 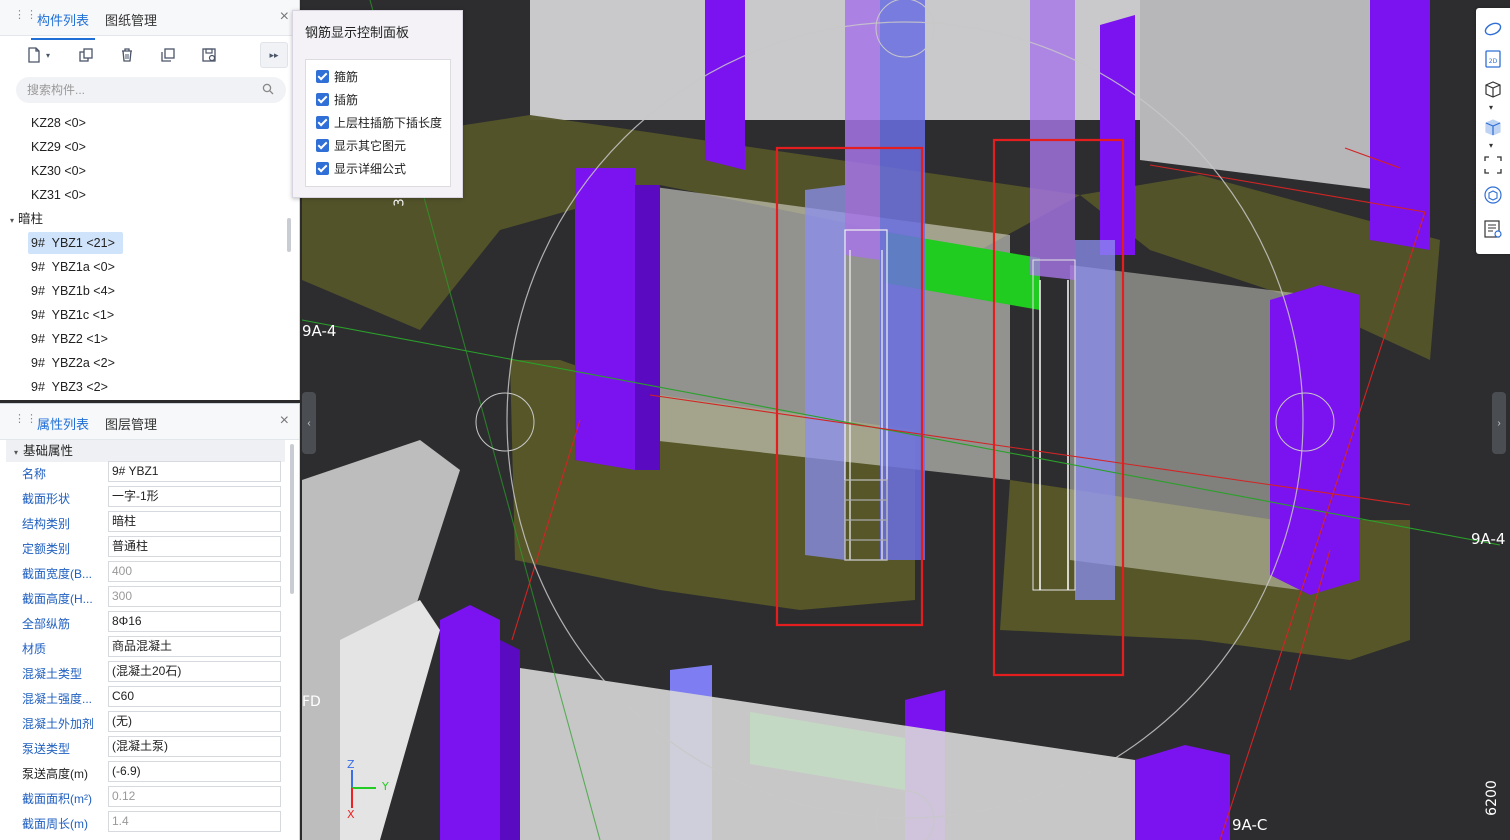 I want to click on list-item: 9# YBZ3 <2>, so click(x=69, y=387).